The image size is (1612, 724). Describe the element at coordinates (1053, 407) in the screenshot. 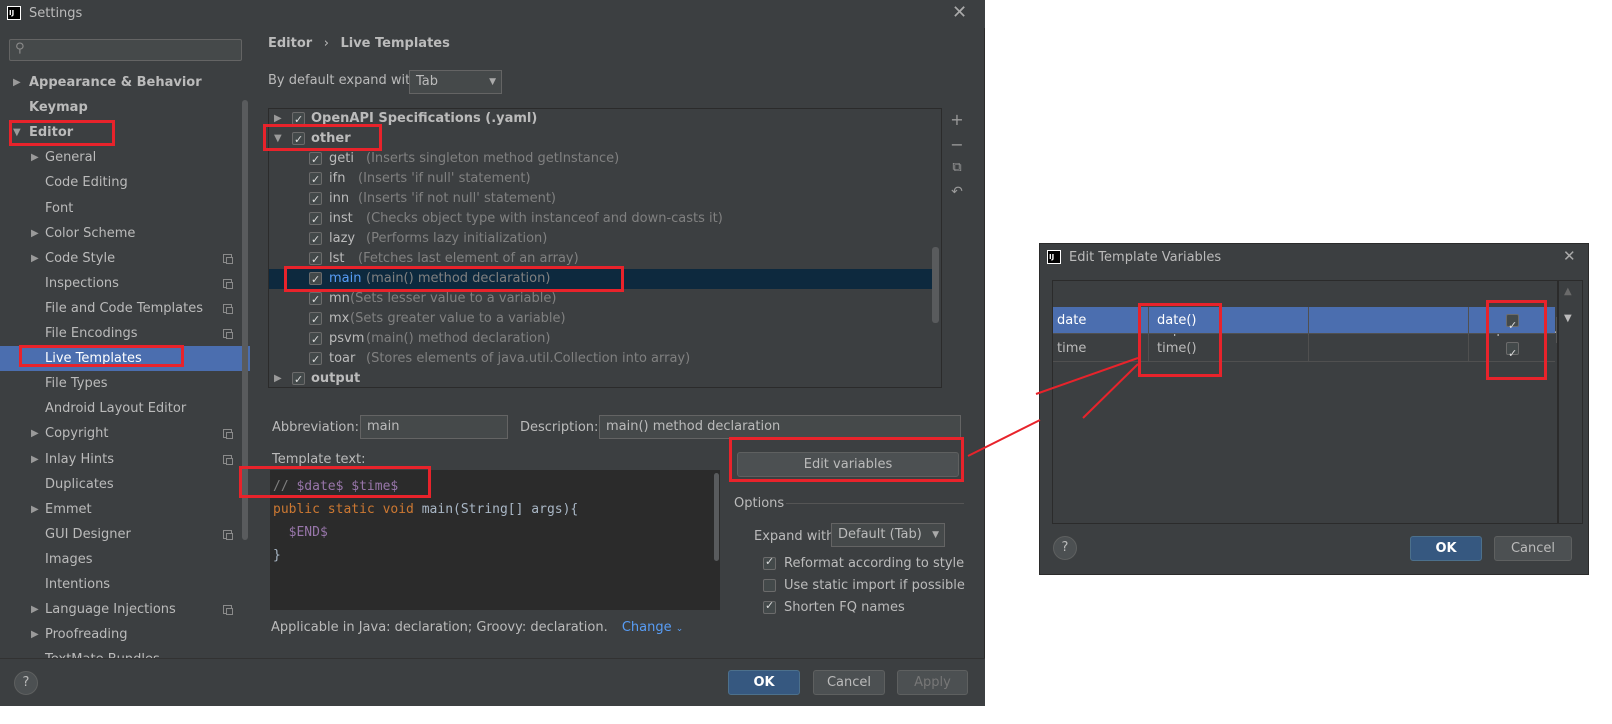

I see `annotation-arrows` at that location.